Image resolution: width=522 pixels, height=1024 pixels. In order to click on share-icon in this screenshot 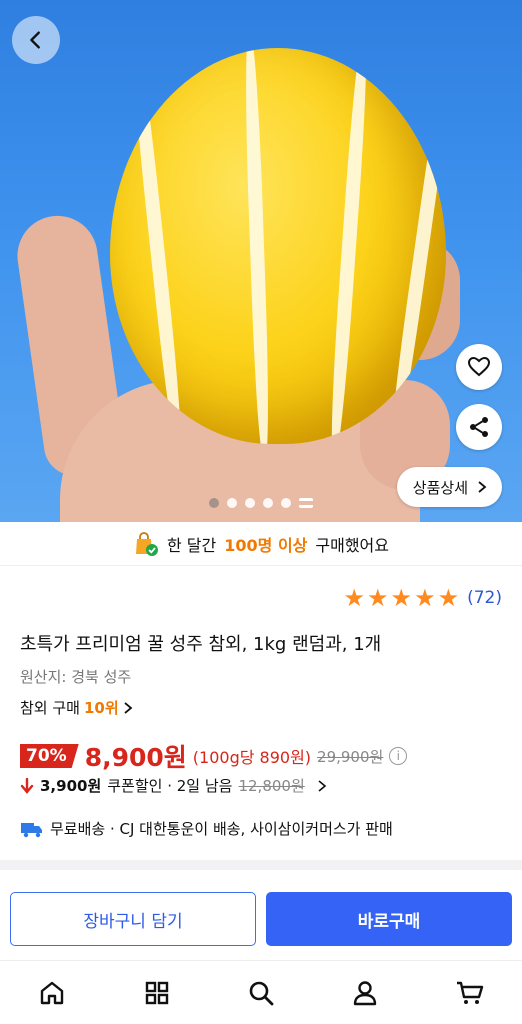, I will do `click(479, 427)`.